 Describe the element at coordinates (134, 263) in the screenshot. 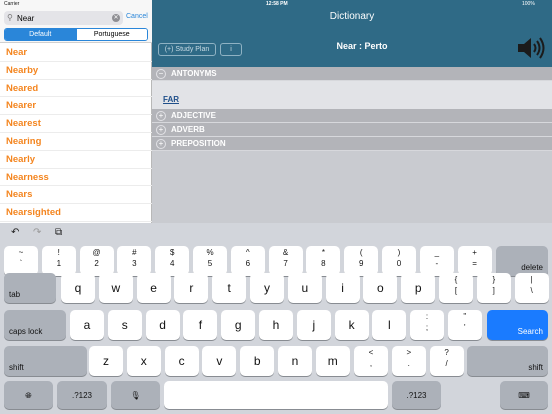

I see `key-char: 3` at that location.